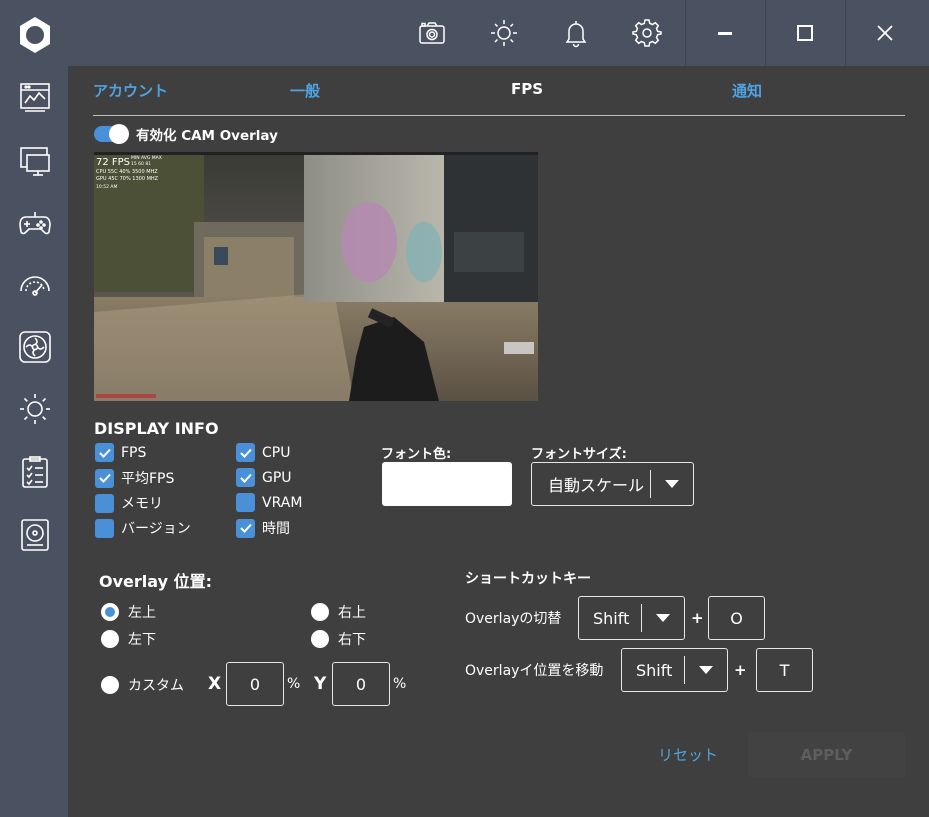 This screenshot has width=929, height=817. I want to click on sidebar-item-lighting, so click(35, 409).